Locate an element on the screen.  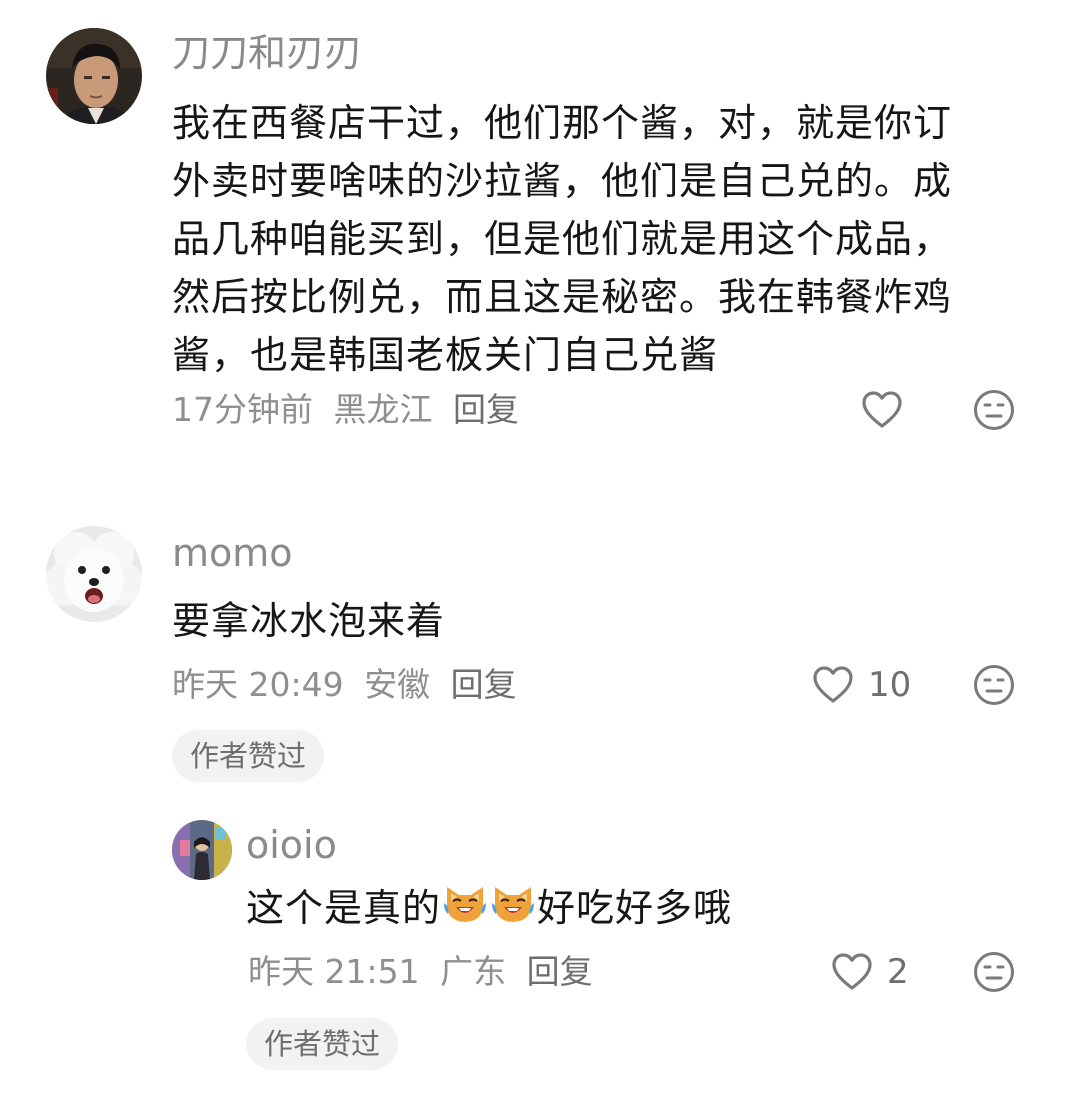
username: oioio is located at coordinates (291, 845).